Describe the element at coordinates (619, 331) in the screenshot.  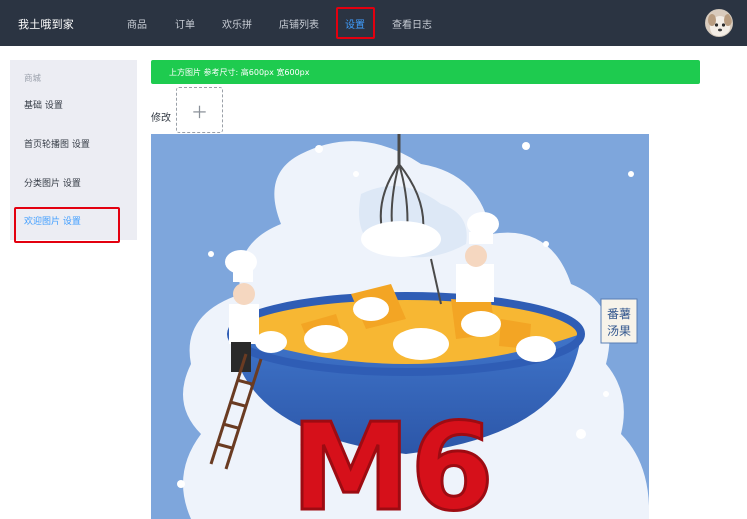
I see `poster-stamp-line2: 汤果` at that location.